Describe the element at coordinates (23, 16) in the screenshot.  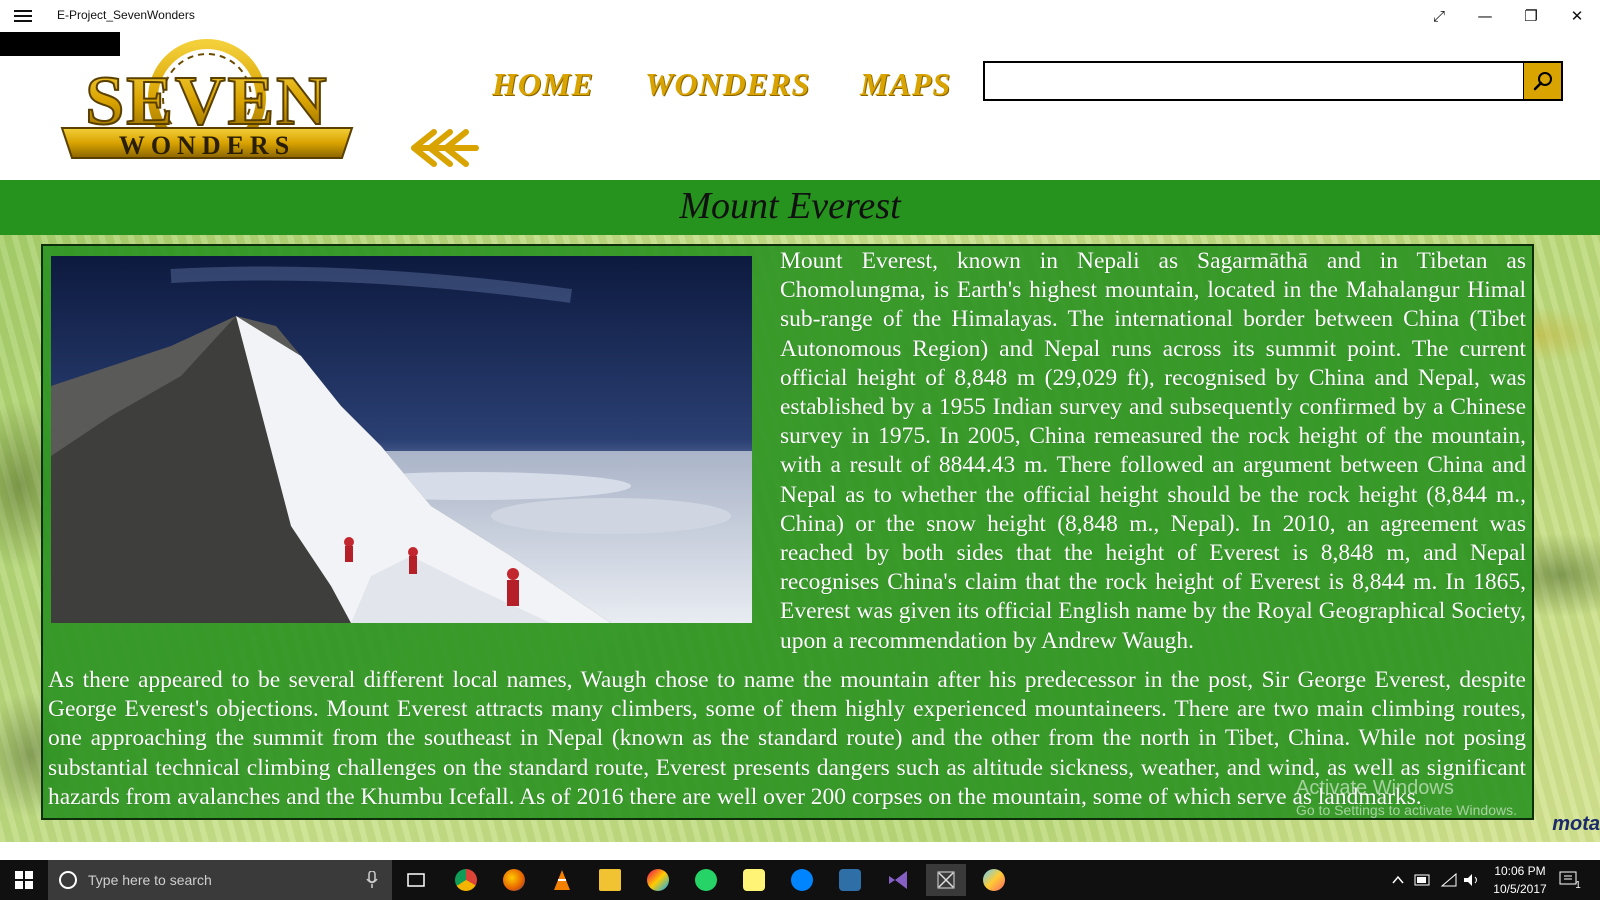
I see `hamburger-menu-icon` at that location.